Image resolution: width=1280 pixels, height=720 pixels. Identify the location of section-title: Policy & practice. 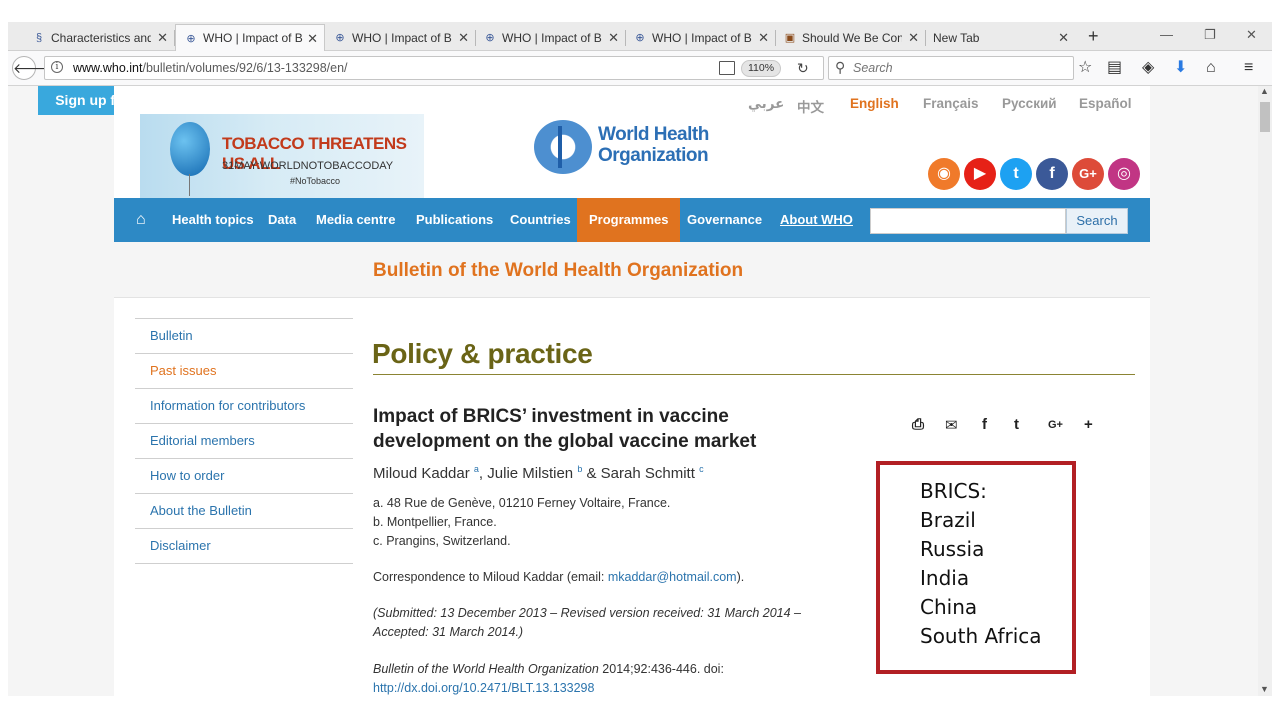
(482, 353).